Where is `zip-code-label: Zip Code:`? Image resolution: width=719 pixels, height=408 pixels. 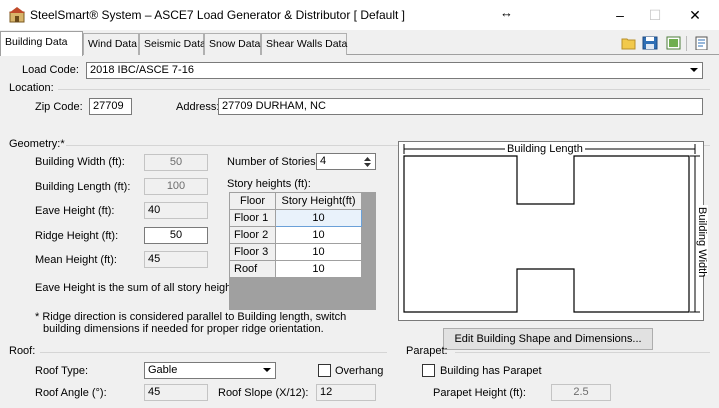 zip-code-label: Zip Code: is located at coordinates (59, 107).